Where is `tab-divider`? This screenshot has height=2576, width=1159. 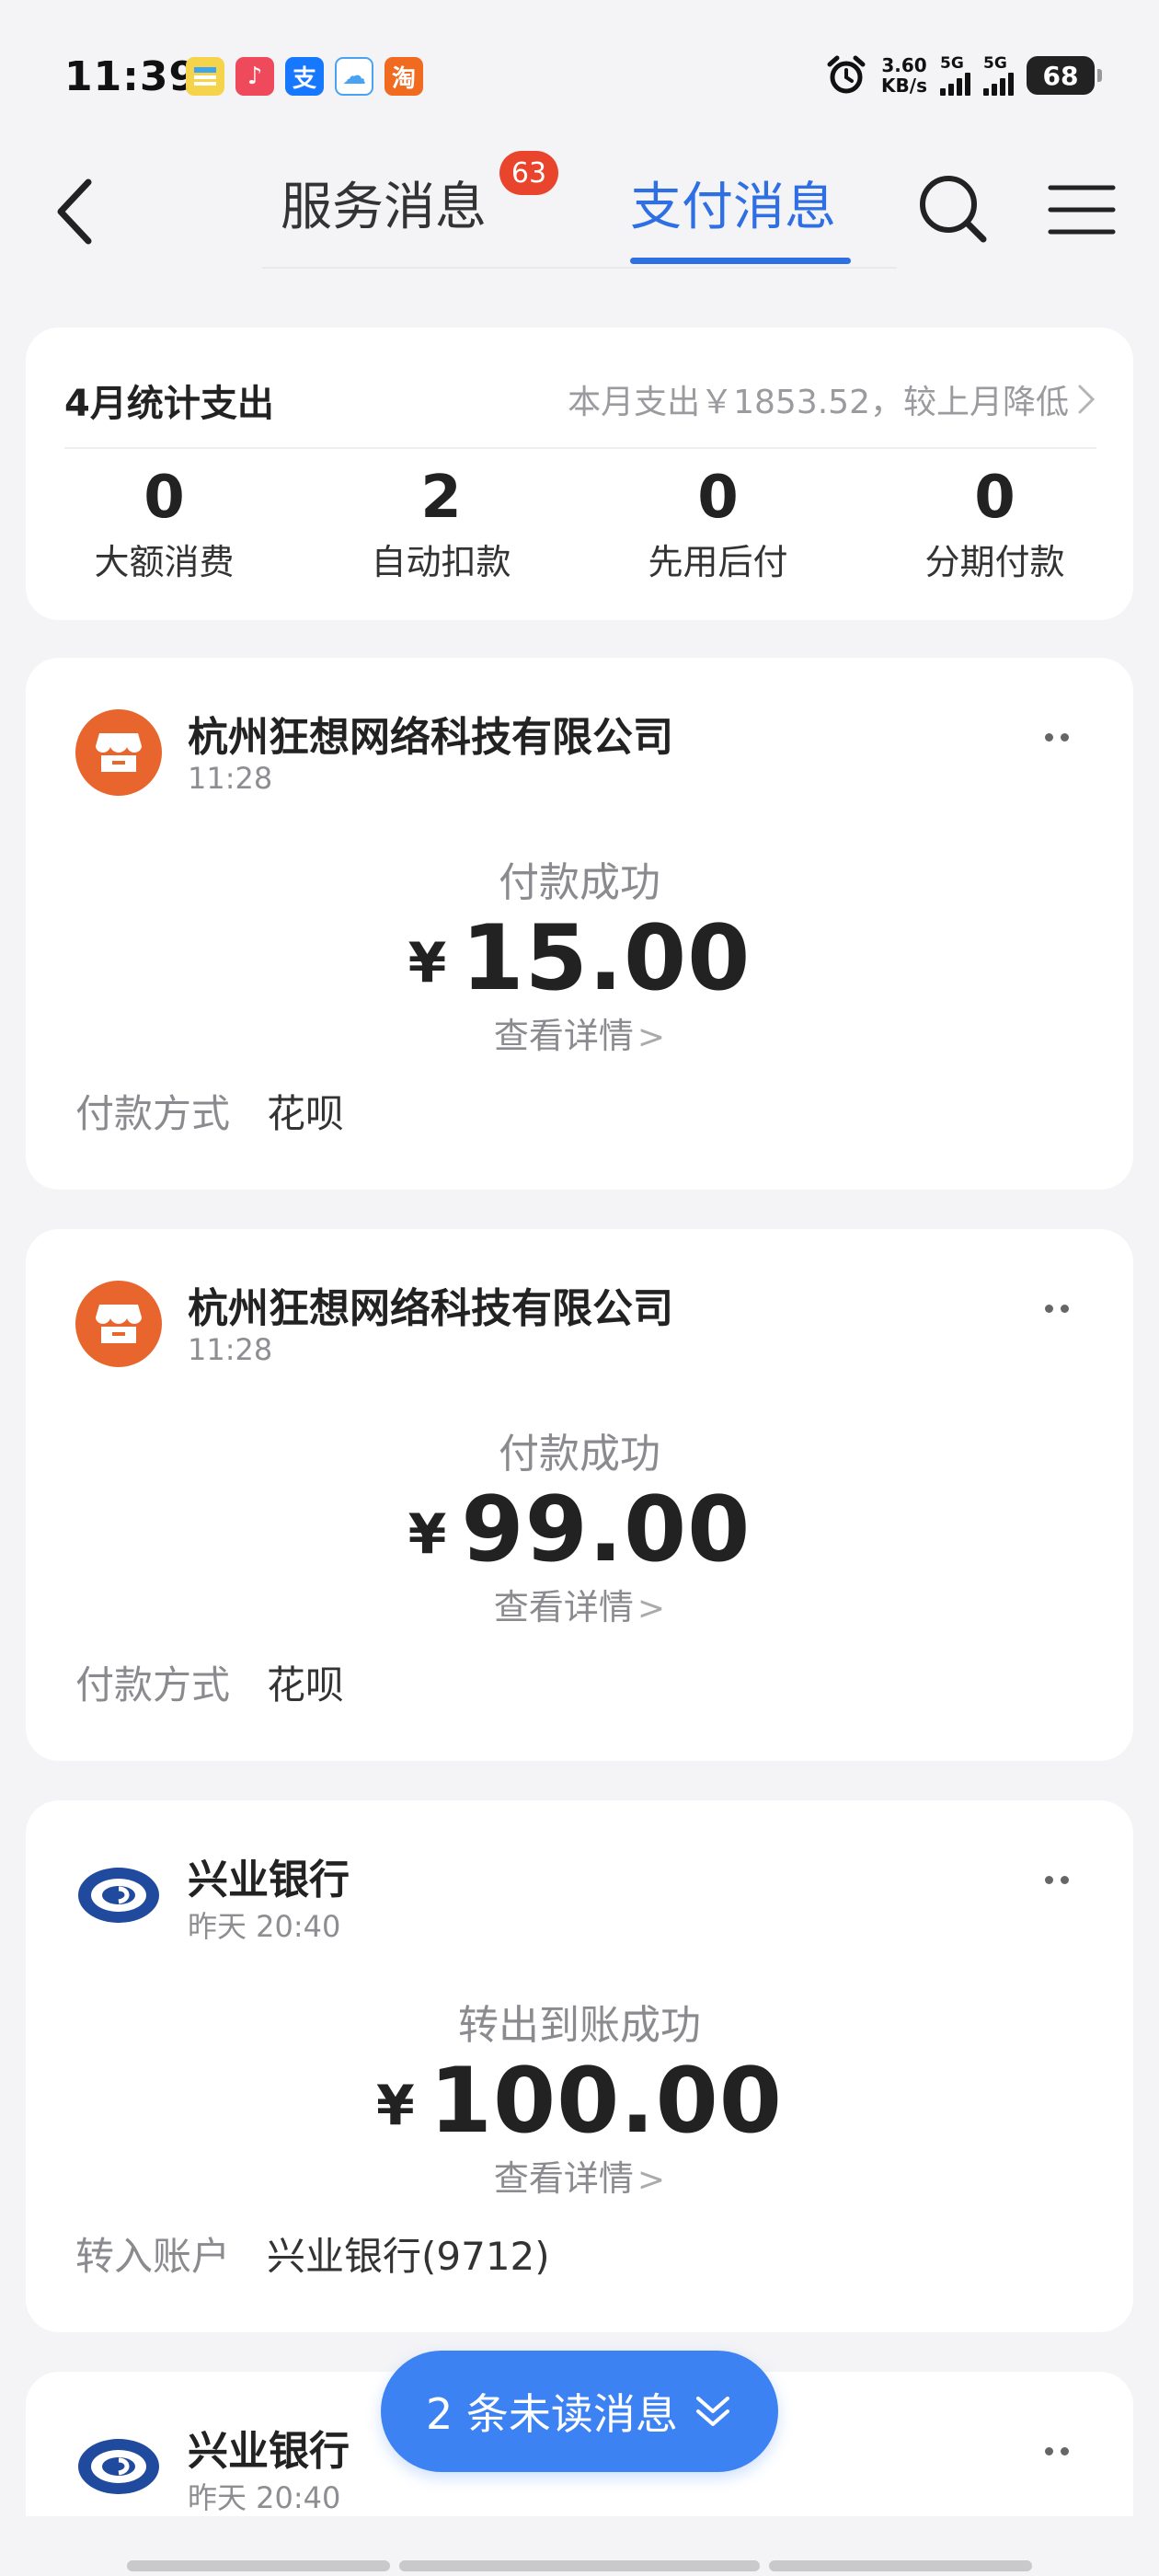
tab-divider is located at coordinates (579, 268).